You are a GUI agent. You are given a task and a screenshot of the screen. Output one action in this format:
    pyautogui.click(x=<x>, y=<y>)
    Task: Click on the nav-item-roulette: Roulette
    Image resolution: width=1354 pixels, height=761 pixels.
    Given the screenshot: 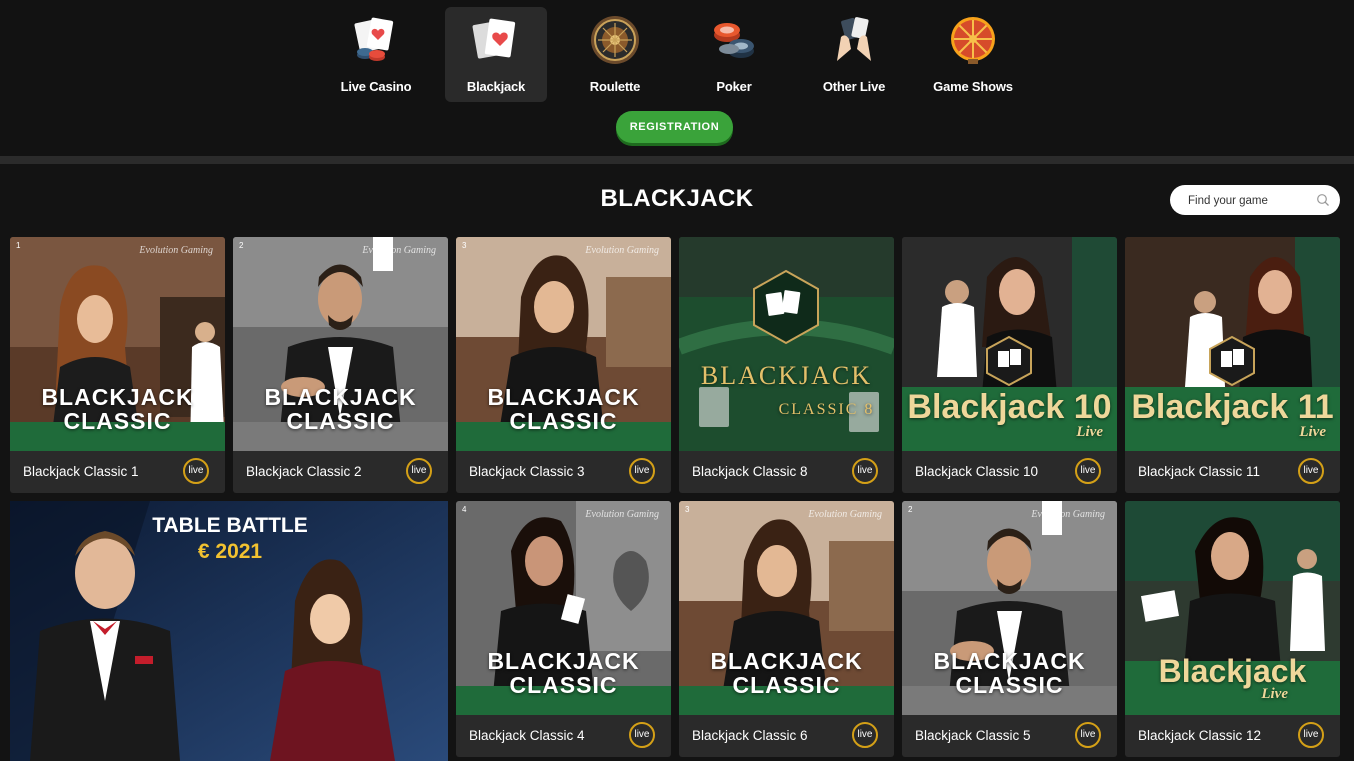 What is the action you would take?
    pyautogui.click(x=615, y=54)
    